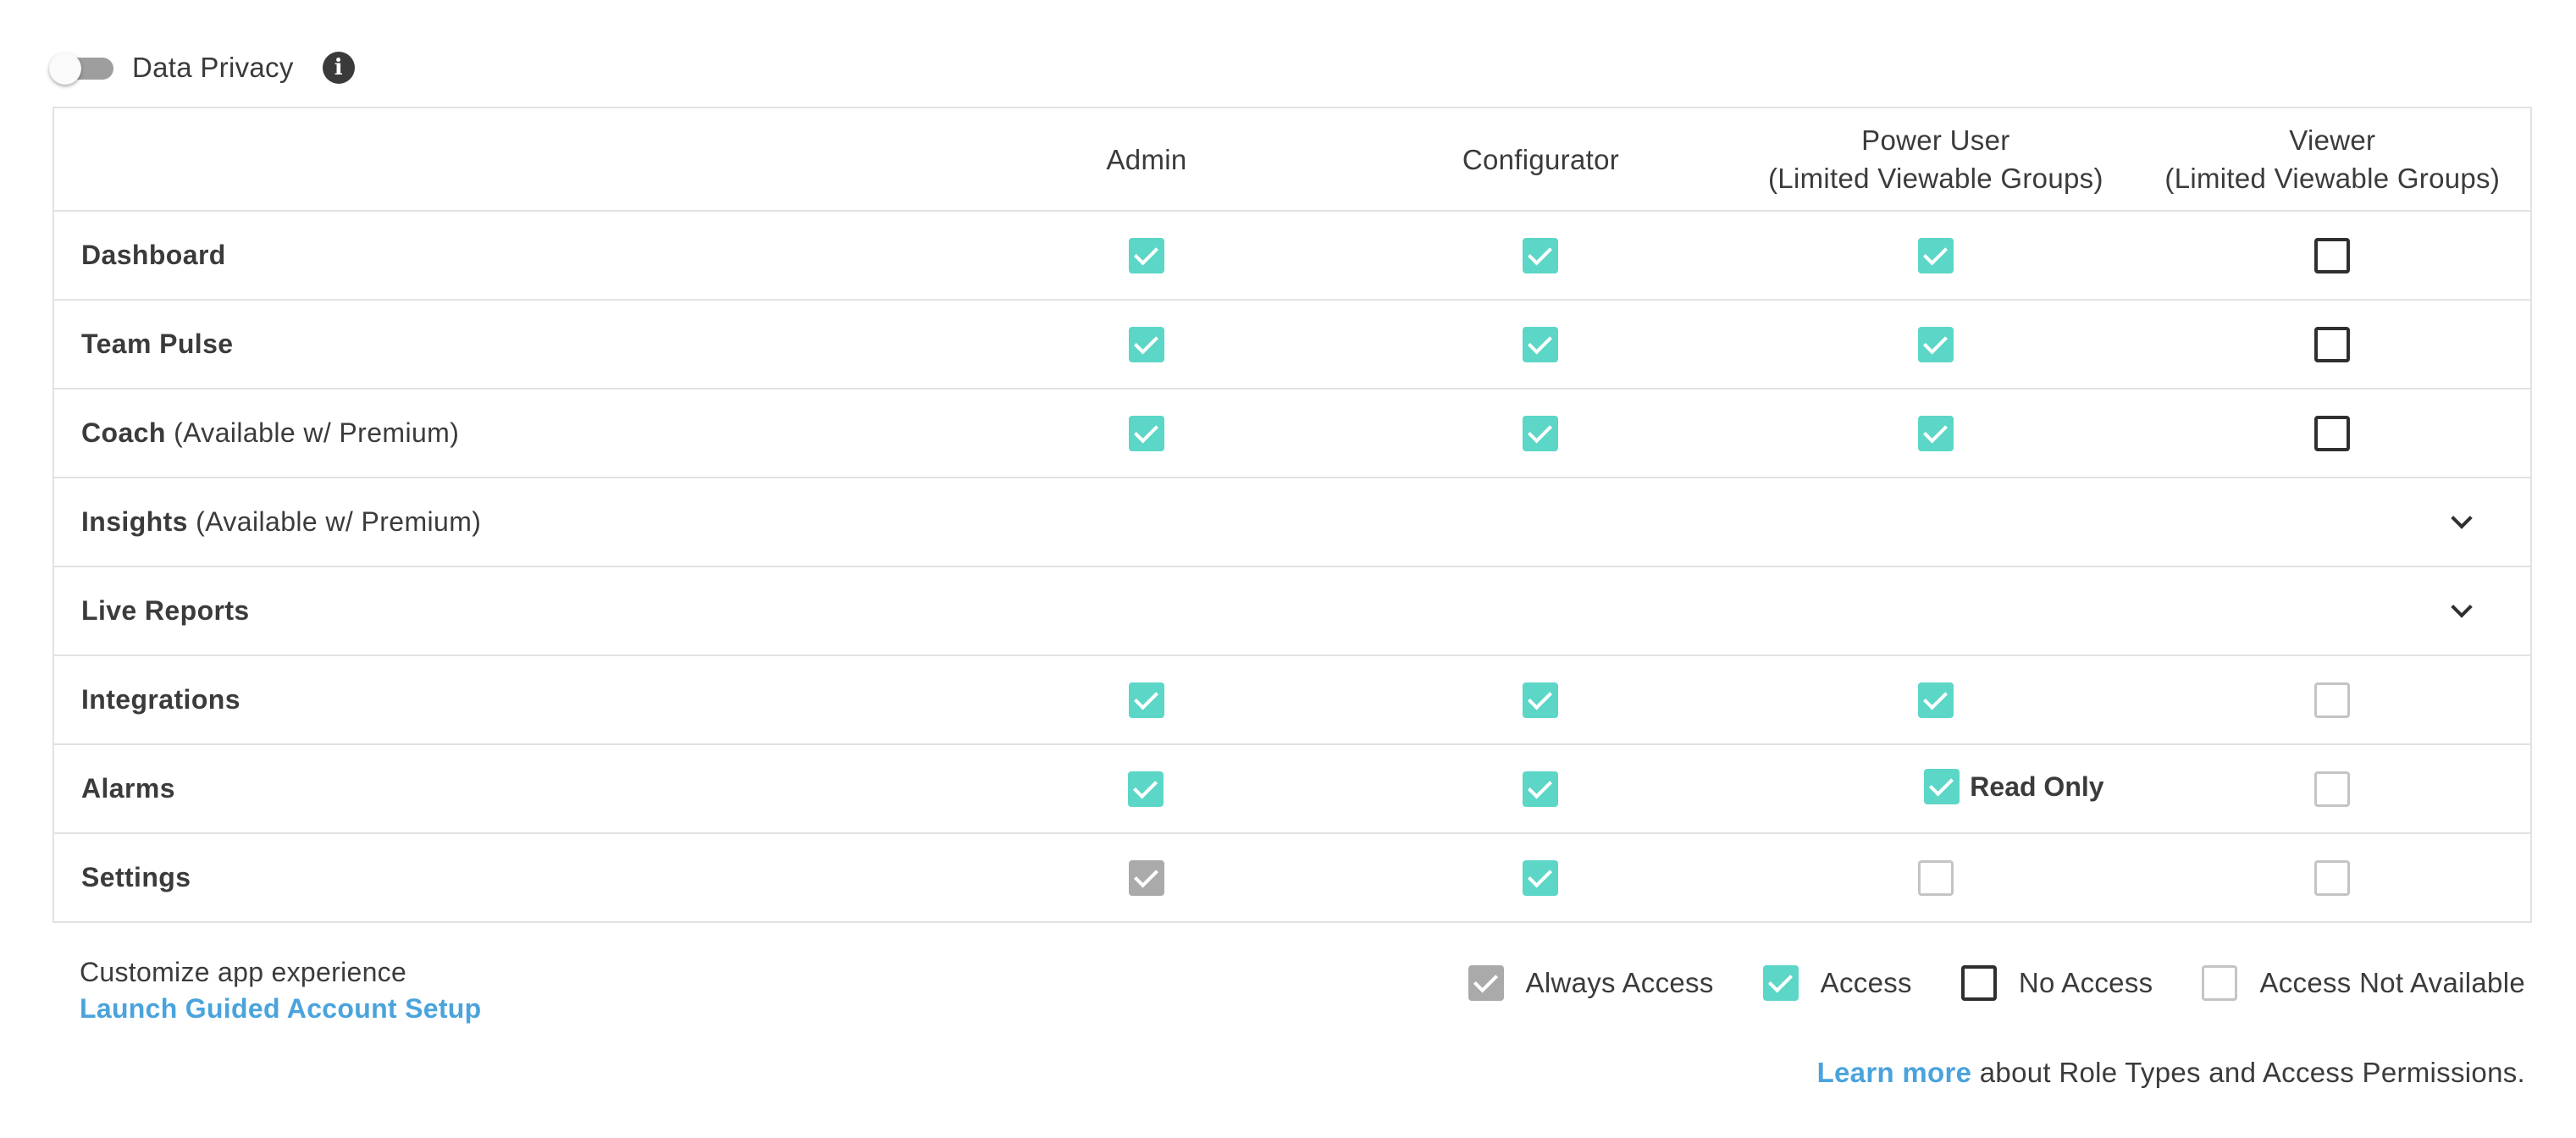 The height and width of the screenshot is (1138, 2576). Describe the element at coordinates (334, 521) in the screenshot. I see `row-suffix: (Available w/ Premium)` at that location.